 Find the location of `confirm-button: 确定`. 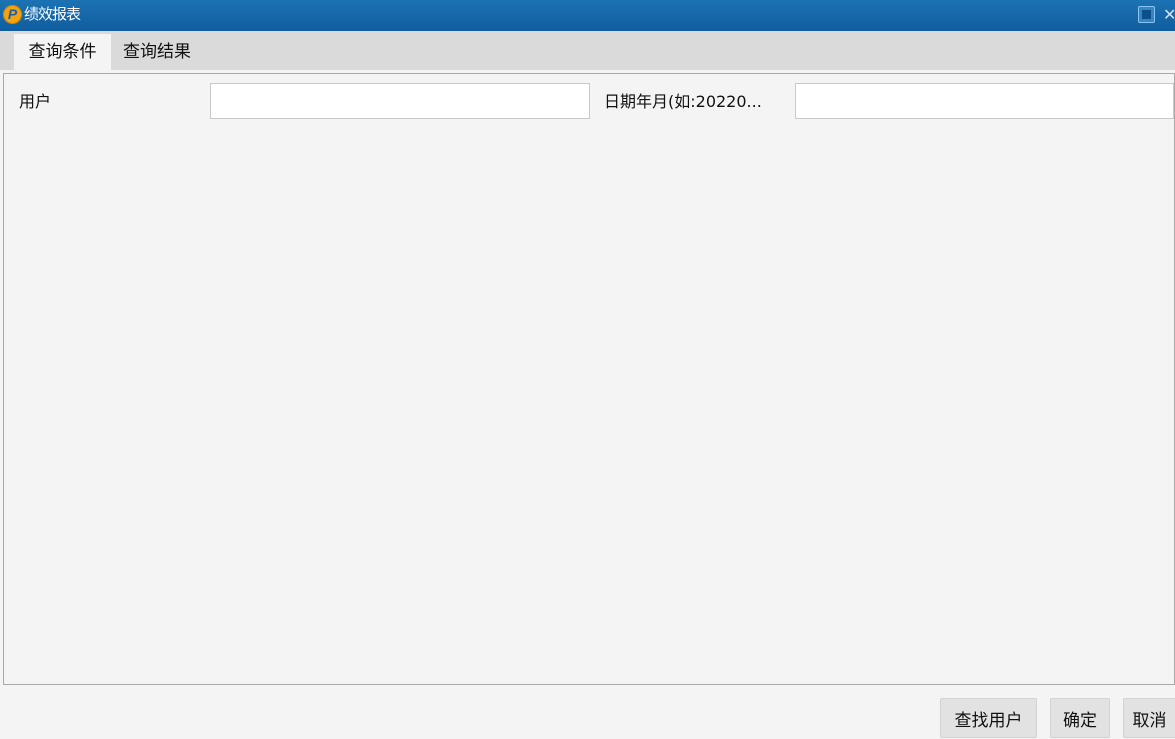

confirm-button: 确定 is located at coordinates (1080, 718).